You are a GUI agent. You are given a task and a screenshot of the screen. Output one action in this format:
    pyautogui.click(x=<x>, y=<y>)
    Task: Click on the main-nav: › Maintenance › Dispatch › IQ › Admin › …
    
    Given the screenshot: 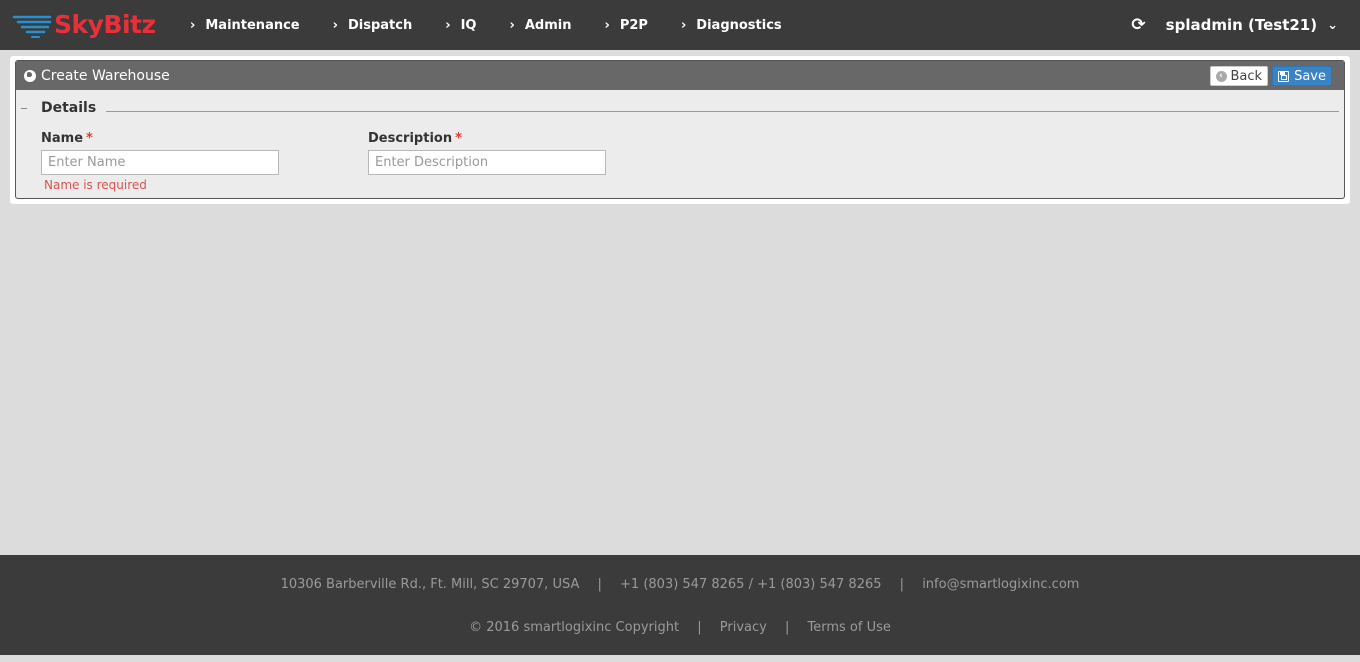 What is the action you would take?
    pyautogui.click(x=502, y=25)
    